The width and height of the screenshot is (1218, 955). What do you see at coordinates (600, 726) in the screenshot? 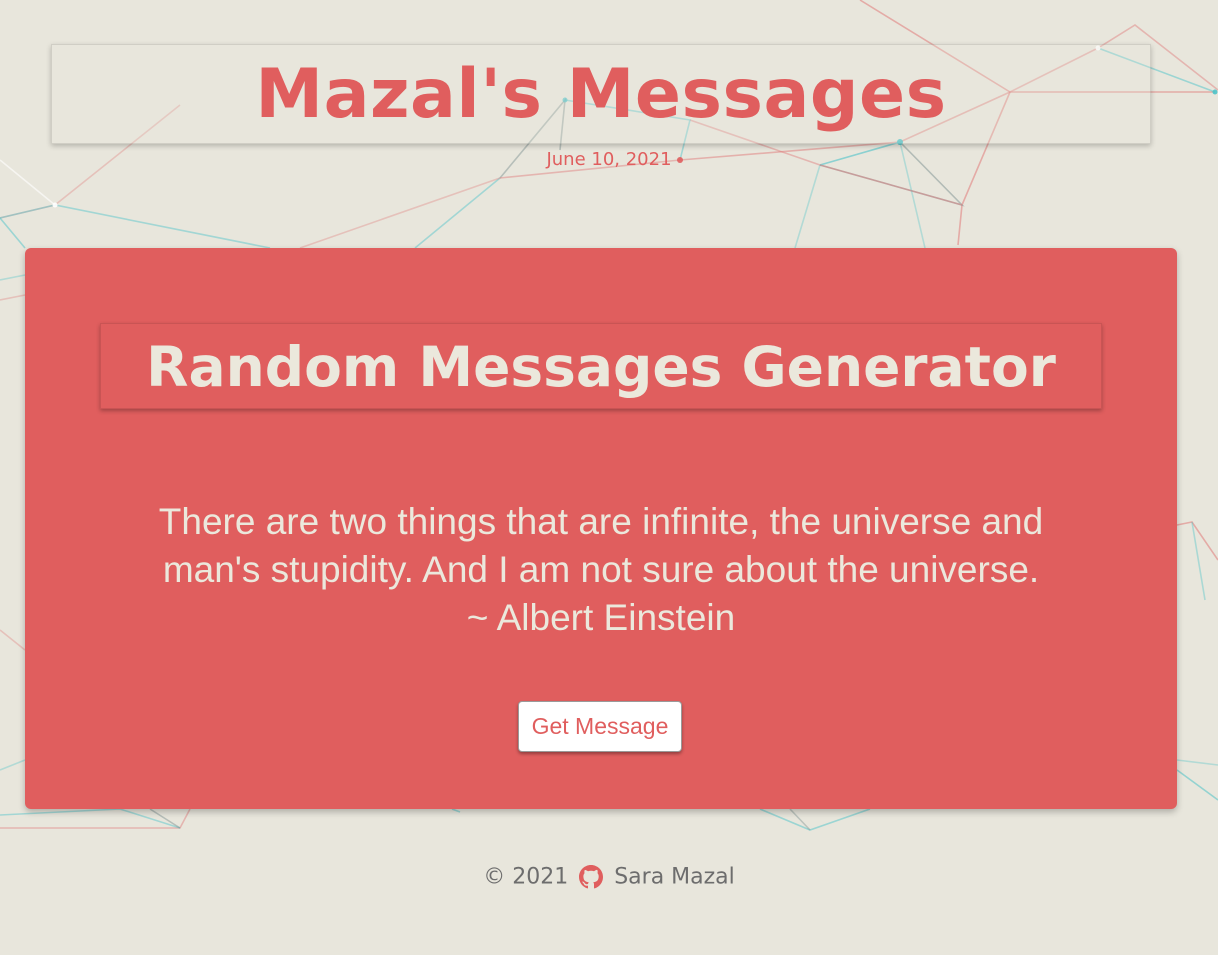
I see `get-message-button: Get Message` at bounding box center [600, 726].